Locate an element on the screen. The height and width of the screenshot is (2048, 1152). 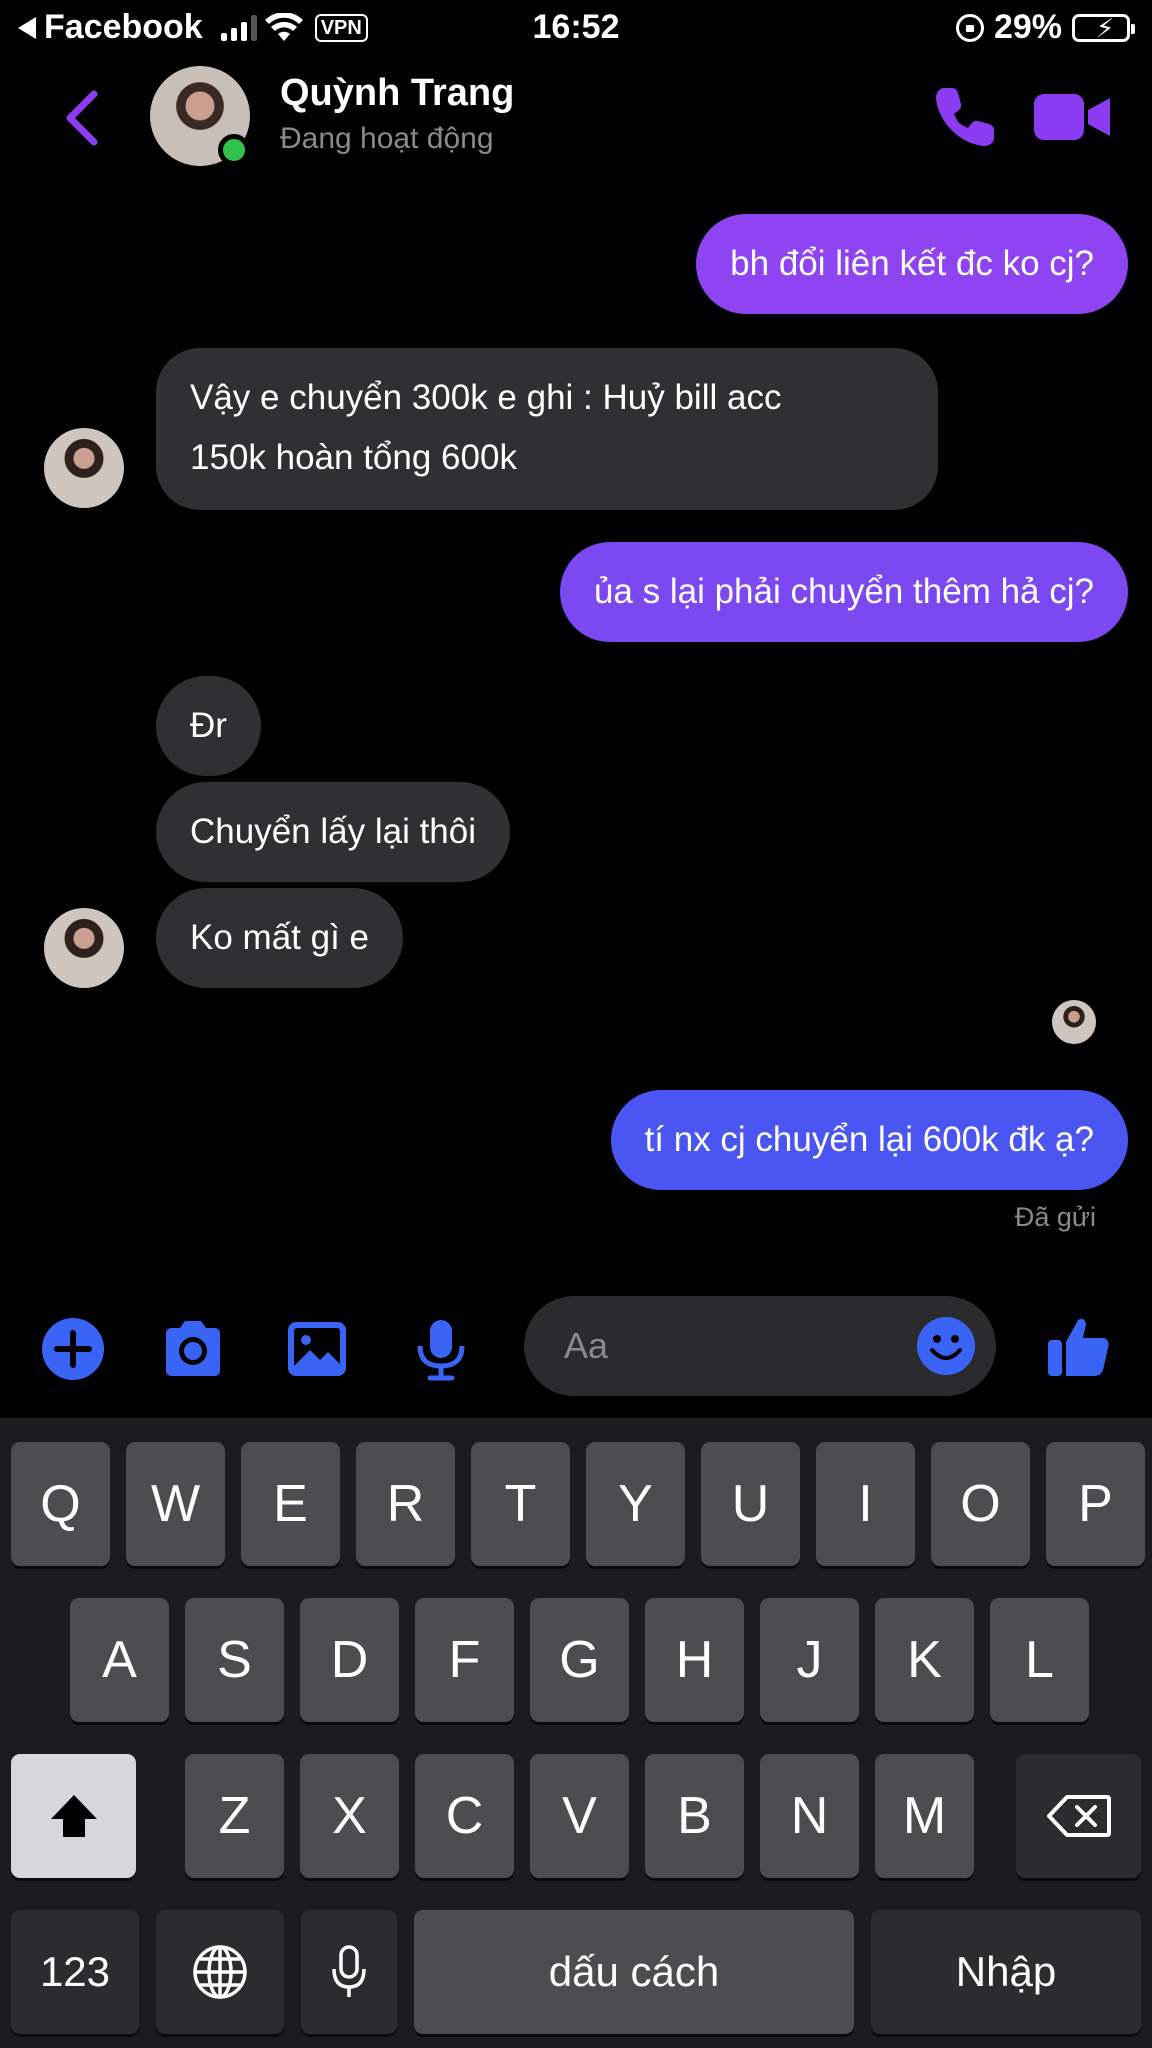
message-line: Vậy e chuyển 300k e ghi : Huỷ bill acc is located at coordinates (486, 397).